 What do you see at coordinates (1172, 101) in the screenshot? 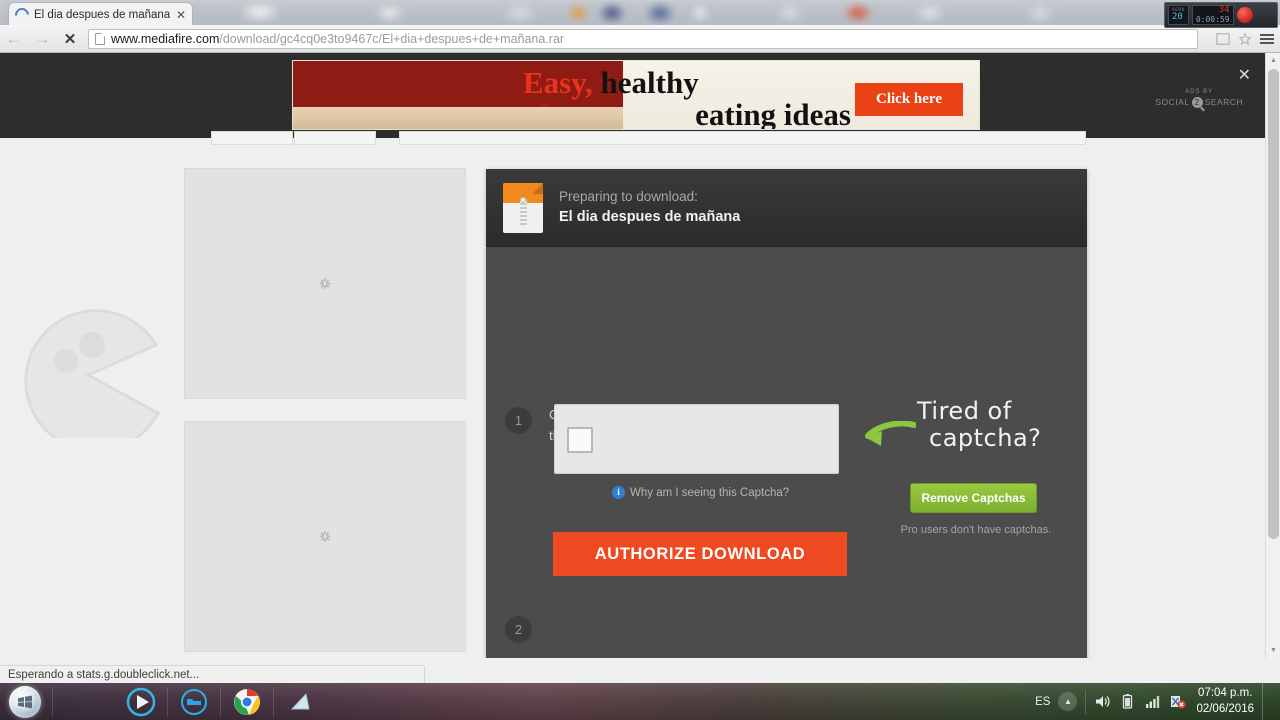
I see `ads-by-brand-left: SOCIAL` at bounding box center [1172, 101].